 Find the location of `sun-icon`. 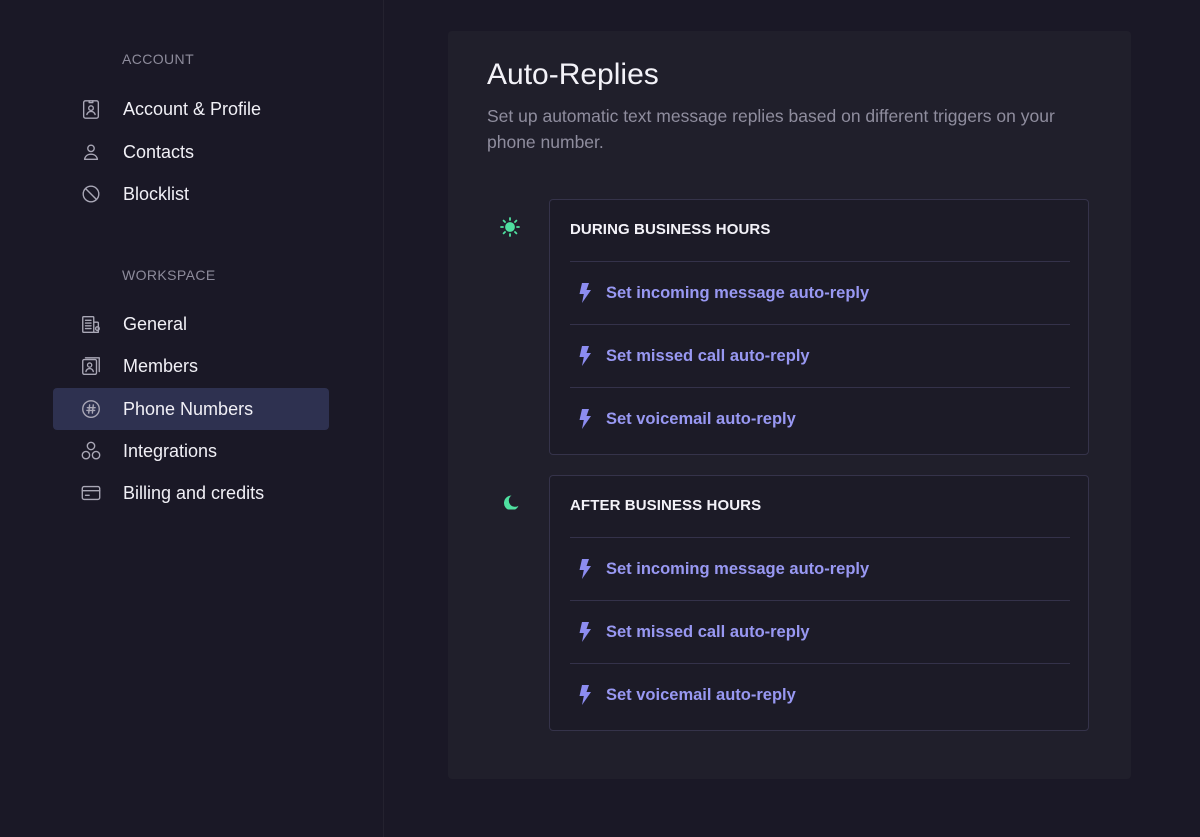

sun-icon is located at coordinates (510, 227).